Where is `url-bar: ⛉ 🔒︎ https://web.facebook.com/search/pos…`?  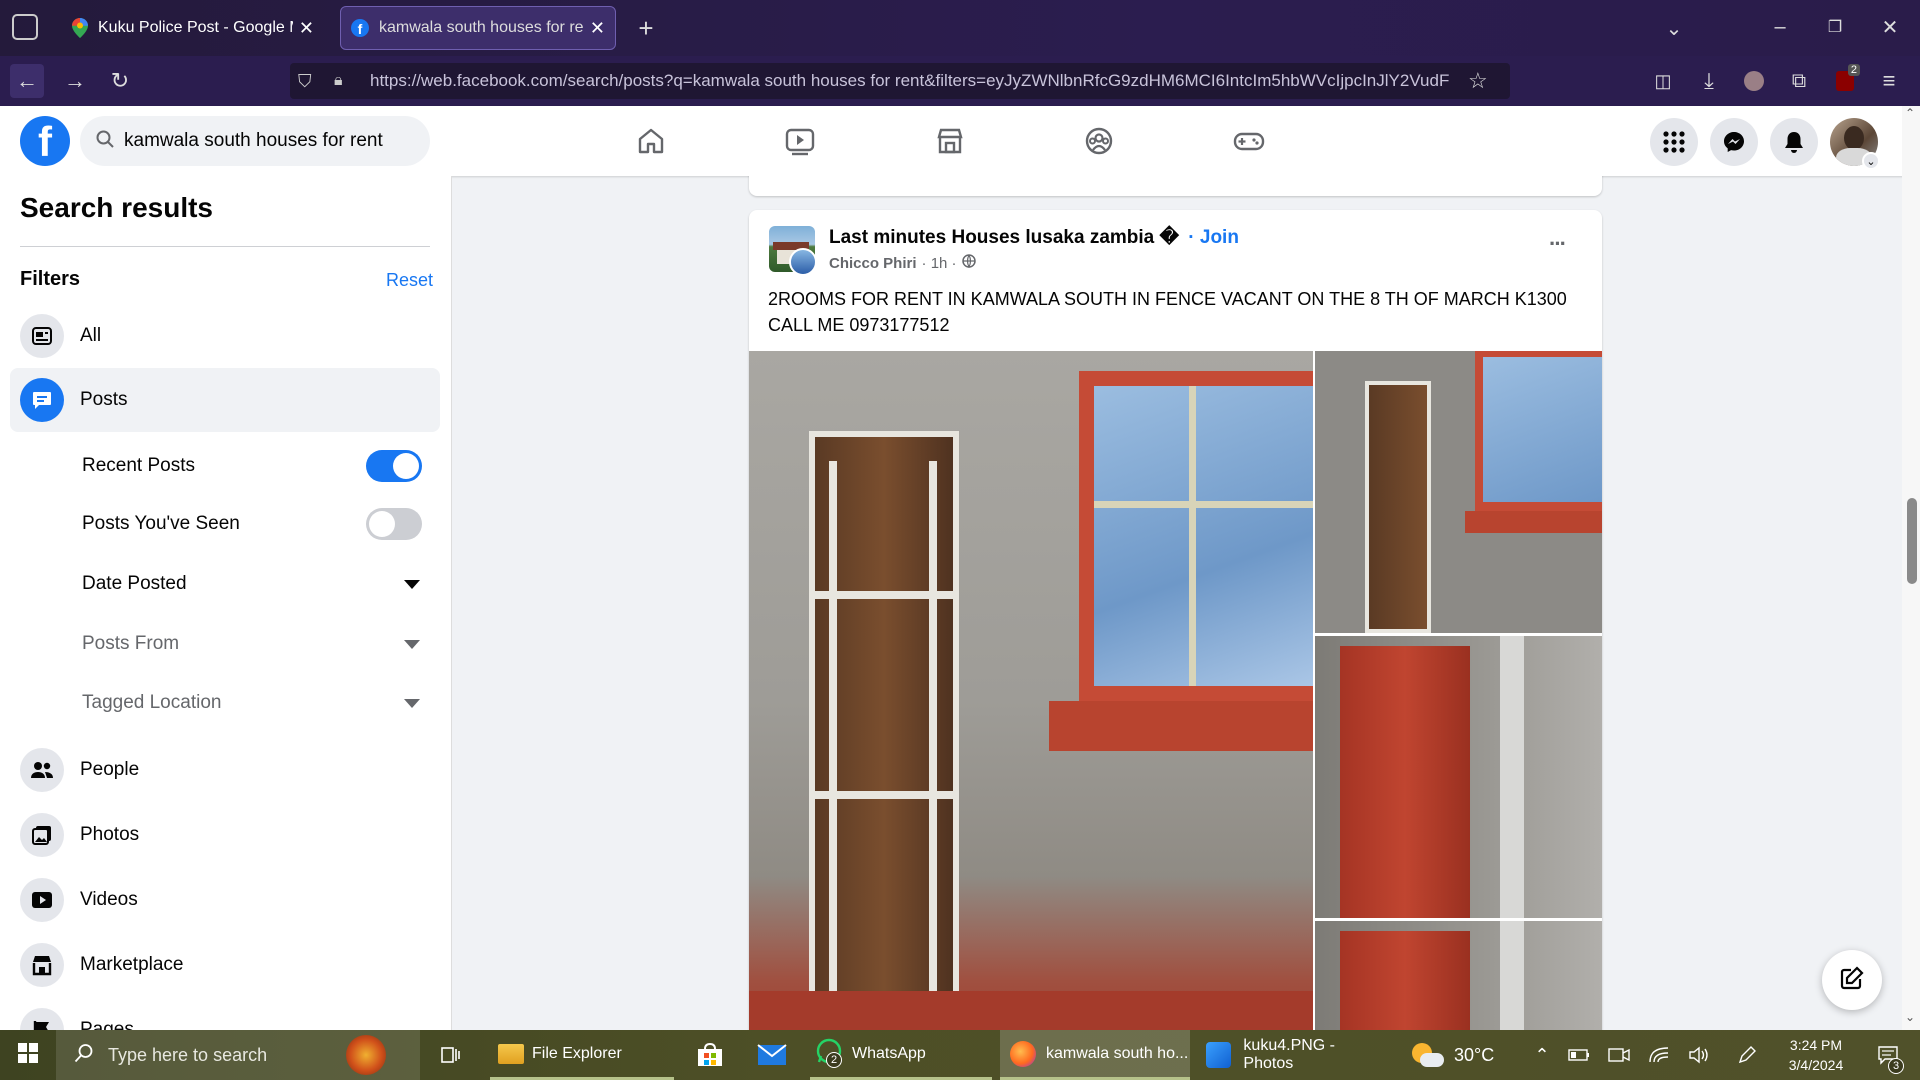 url-bar: ⛉ 🔒︎ https://web.facebook.com/search/pos… is located at coordinates (900, 81).